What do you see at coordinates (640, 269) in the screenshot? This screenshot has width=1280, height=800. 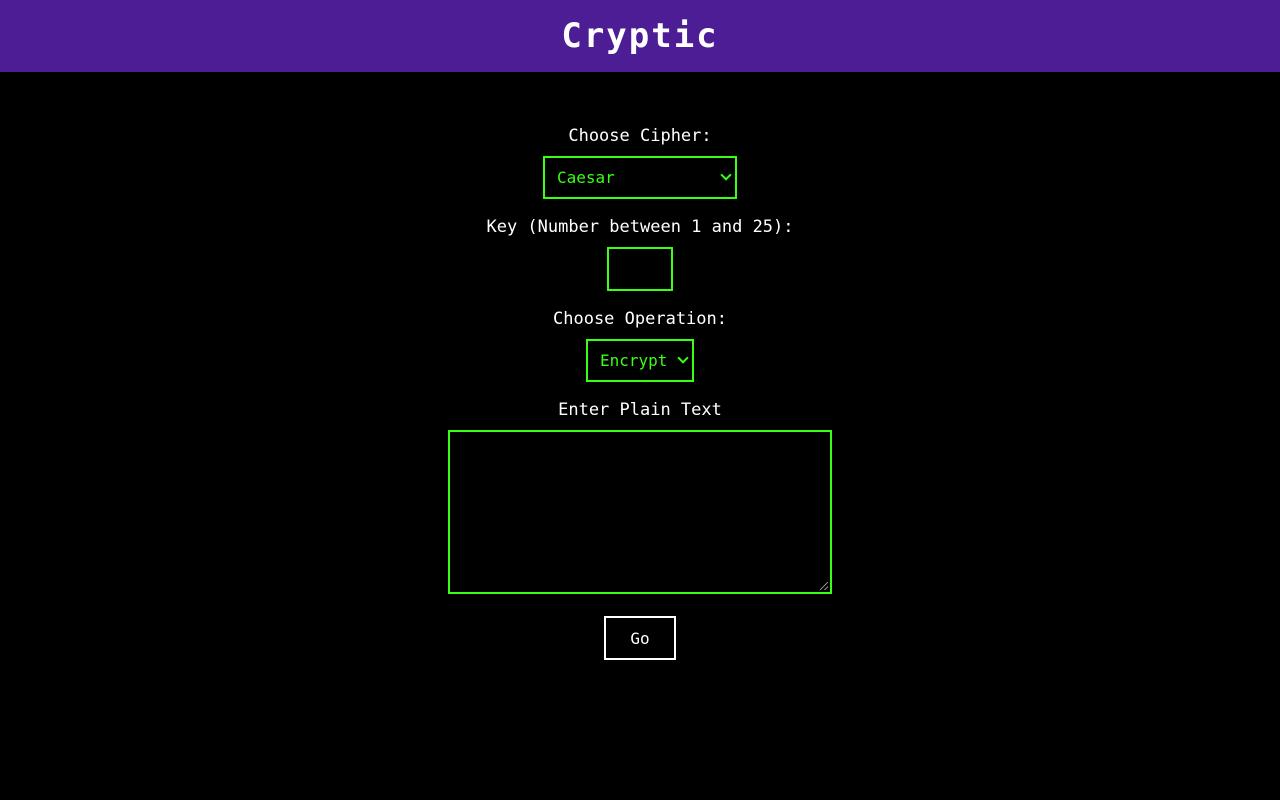 I see `key-input` at bounding box center [640, 269].